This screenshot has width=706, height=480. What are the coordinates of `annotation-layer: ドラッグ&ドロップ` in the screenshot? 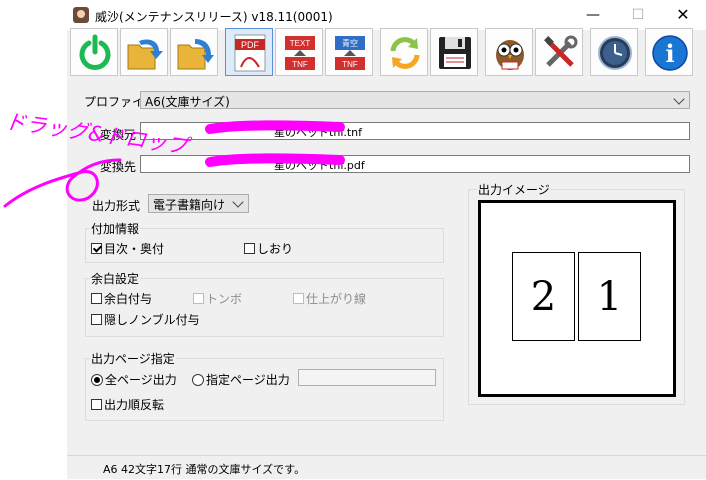 It's located at (174, 158).